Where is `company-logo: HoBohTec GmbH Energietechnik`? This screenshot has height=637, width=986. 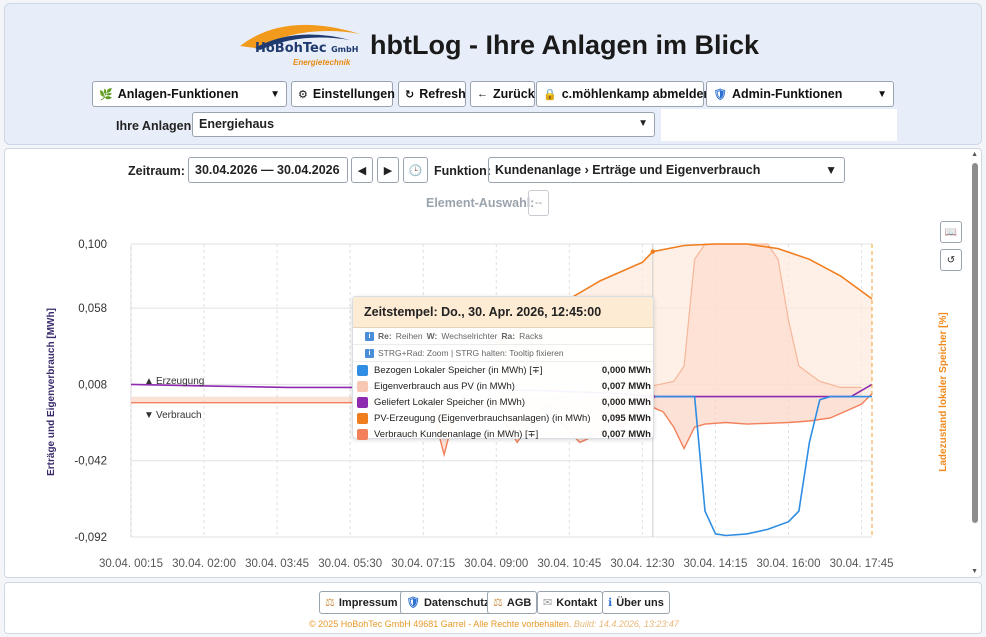
company-logo: HoBohTec GmbH Energietechnik is located at coordinates (300, 44).